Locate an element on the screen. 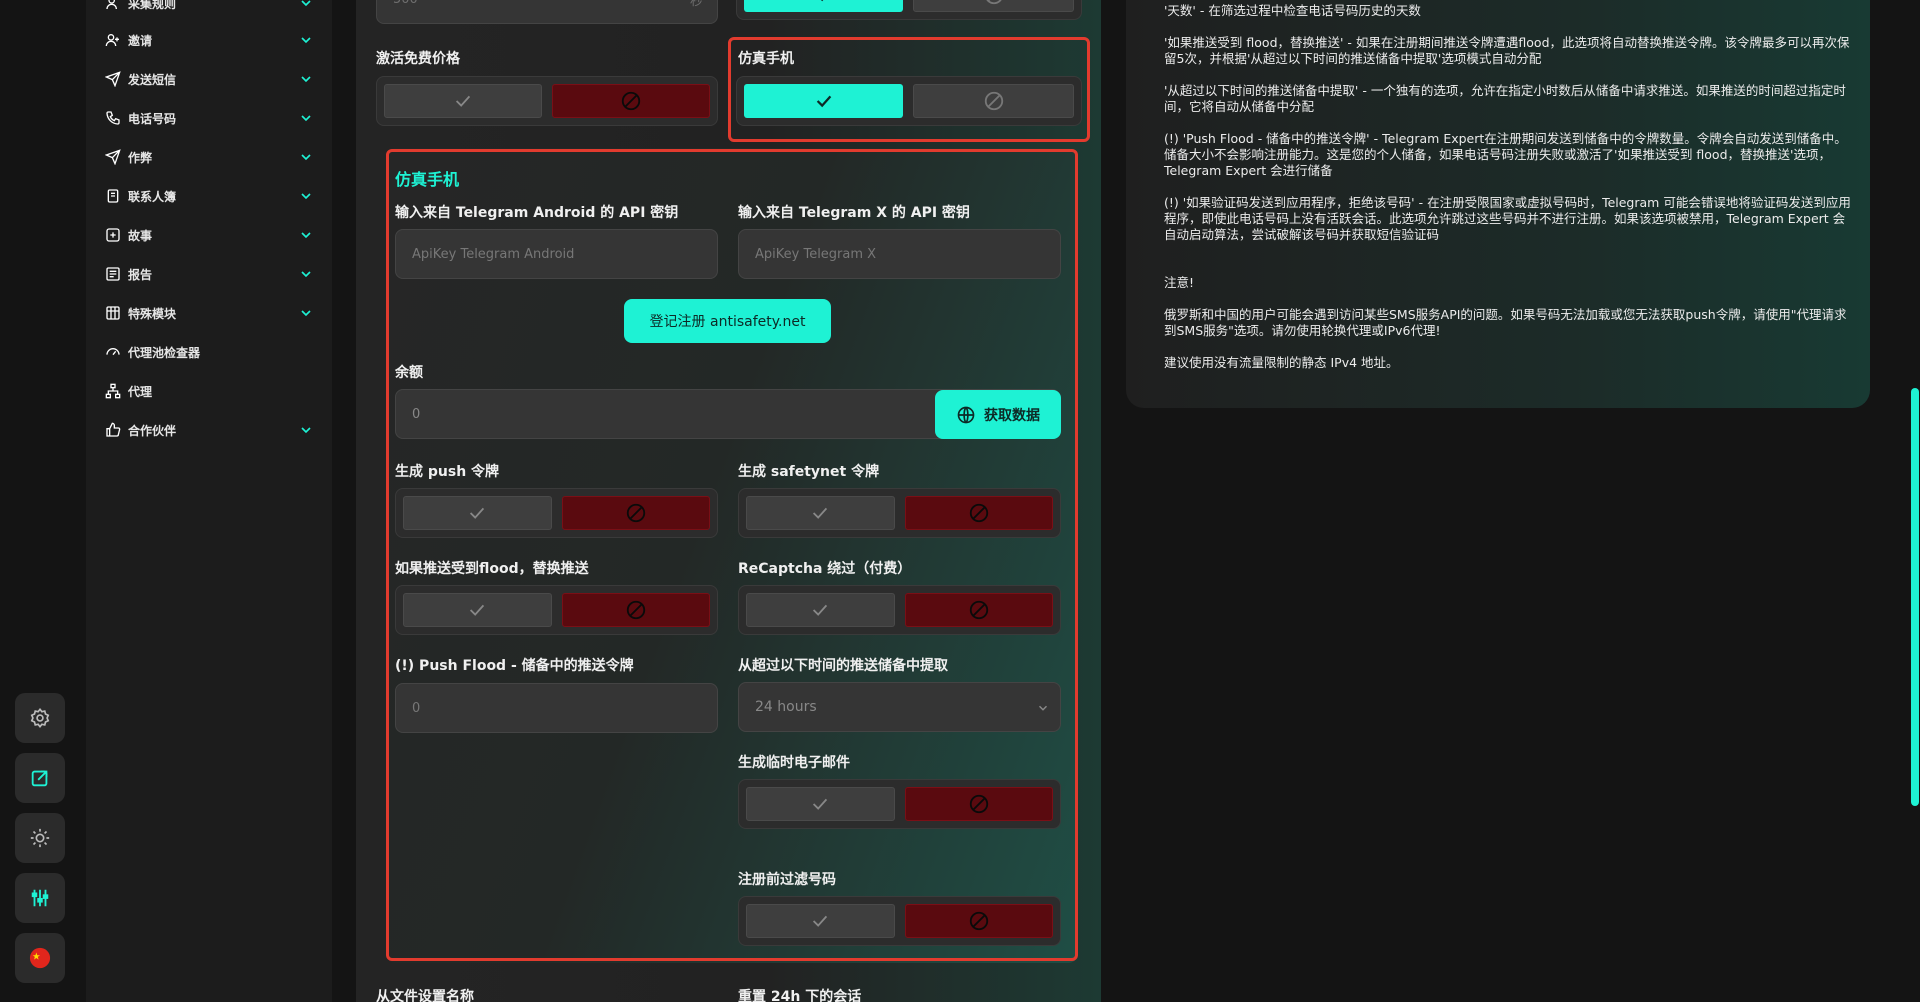 The image size is (1920, 1002). help-text-days: '天数' - 在筛选过程中检查电话号码历史的天数 is located at coordinates (1292, 10).